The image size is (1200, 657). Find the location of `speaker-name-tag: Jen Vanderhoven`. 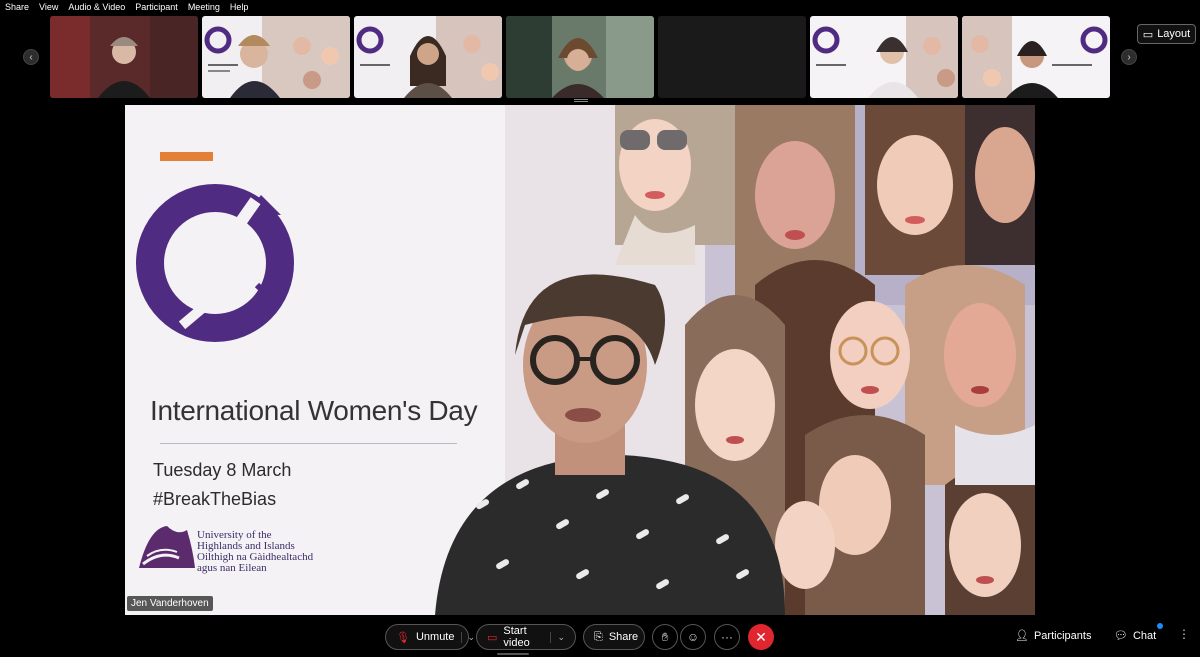

speaker-name-tag: Jen Vanderhoven is located at coordinates (170, 603).